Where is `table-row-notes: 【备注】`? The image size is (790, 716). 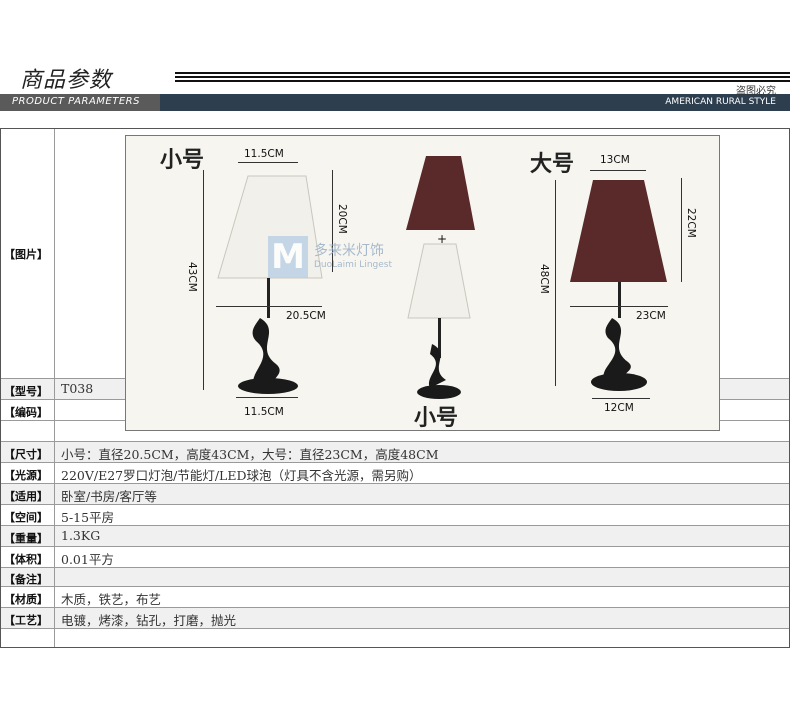
table-row-notes: 【备注】 is located at coordinates (395, 577).